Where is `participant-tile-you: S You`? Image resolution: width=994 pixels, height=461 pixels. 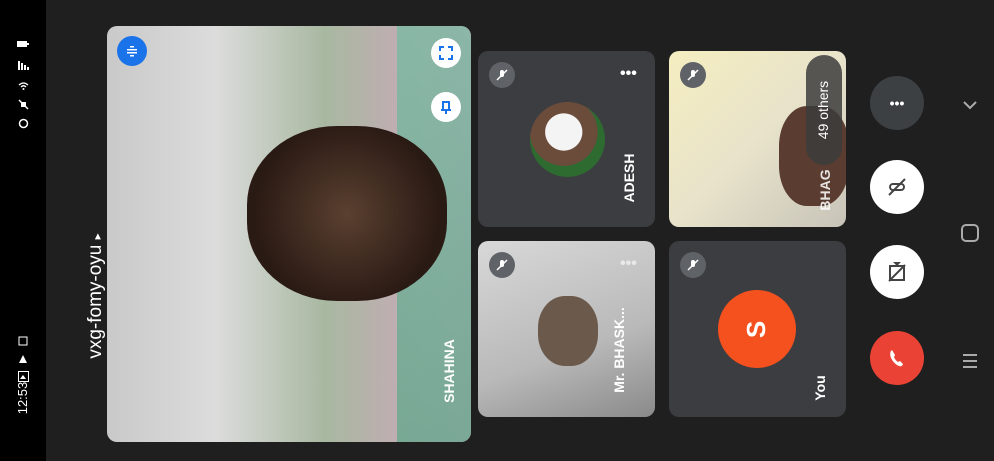
participant-tile-you: S You is located at coordinates (757, 329).